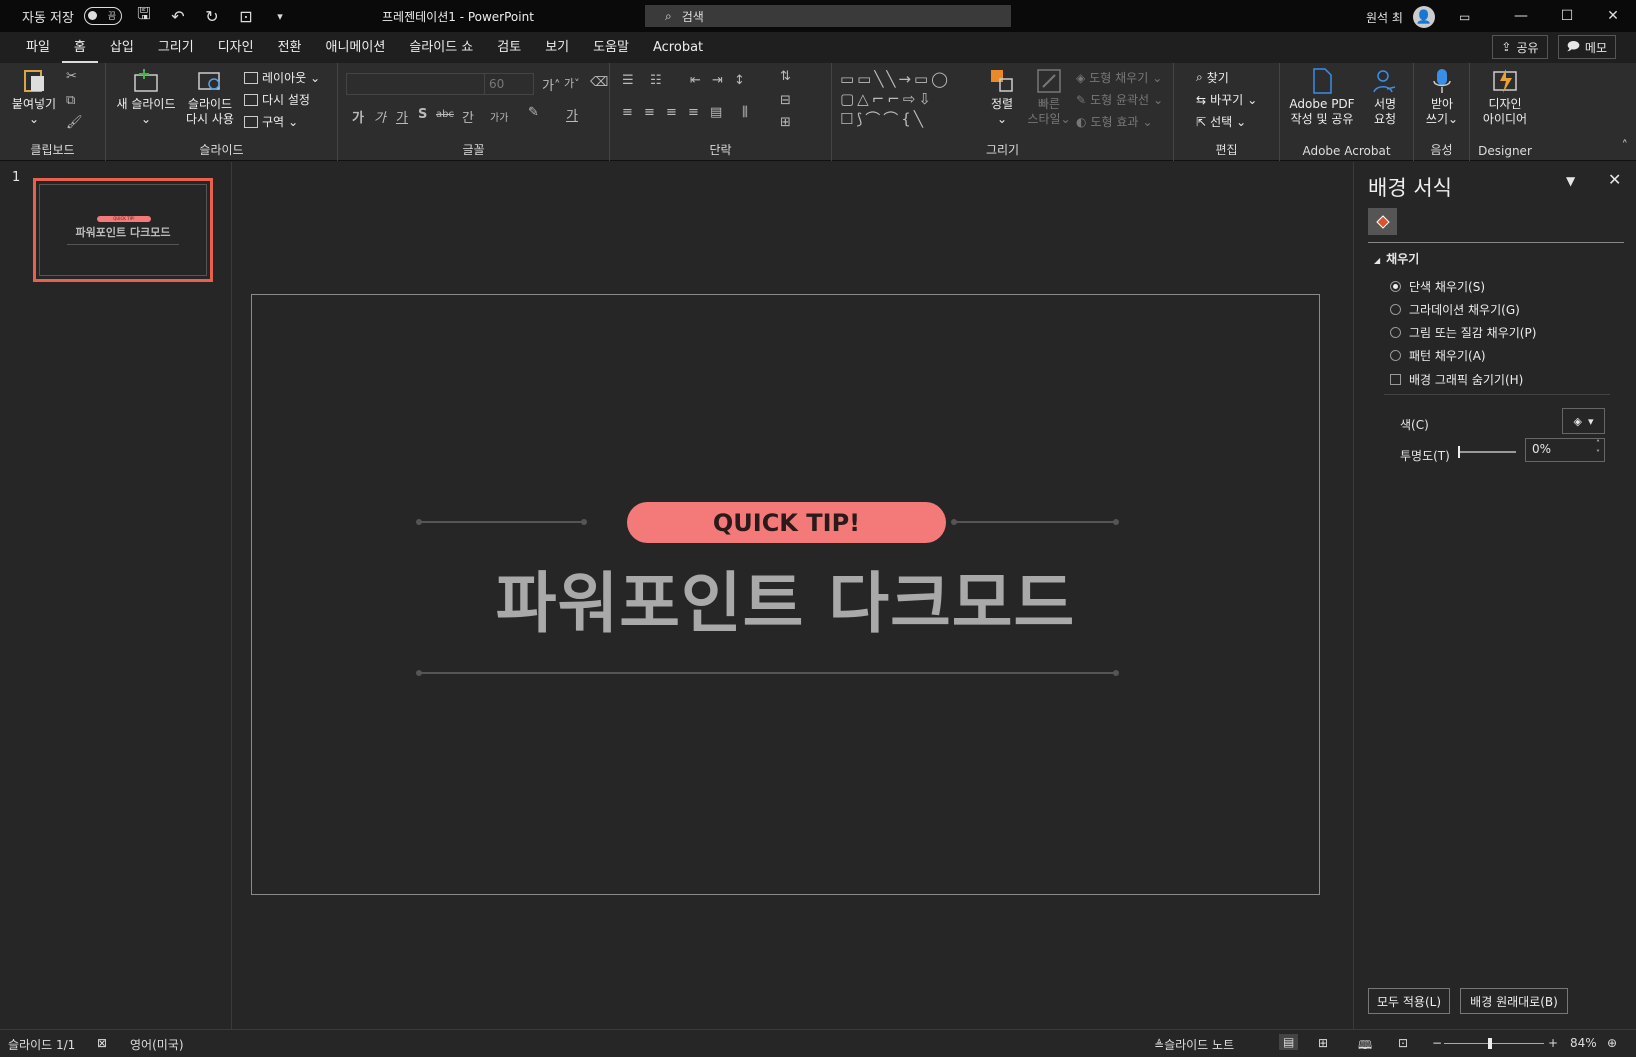 The image size is (1636, 1057). What do you see at coordinates (716, 112) in the screenshot?
I see `distributed-icon: ▤` at bounding box center [716, 112].